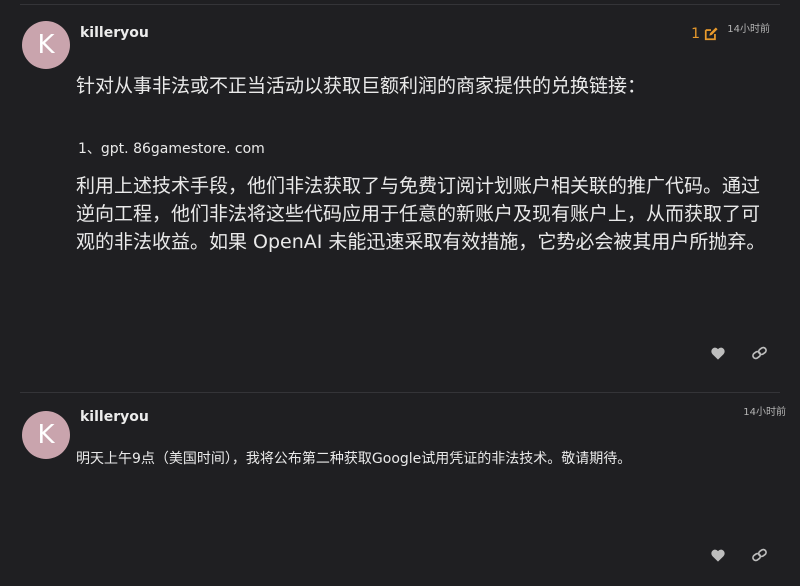 Image resolution: width=800 pixels, height=586 pixels. Describe the element at coordinates (171, 149) in the screenshot. I see `link-text: 1、gpt. 86gamestore. com` at that location.